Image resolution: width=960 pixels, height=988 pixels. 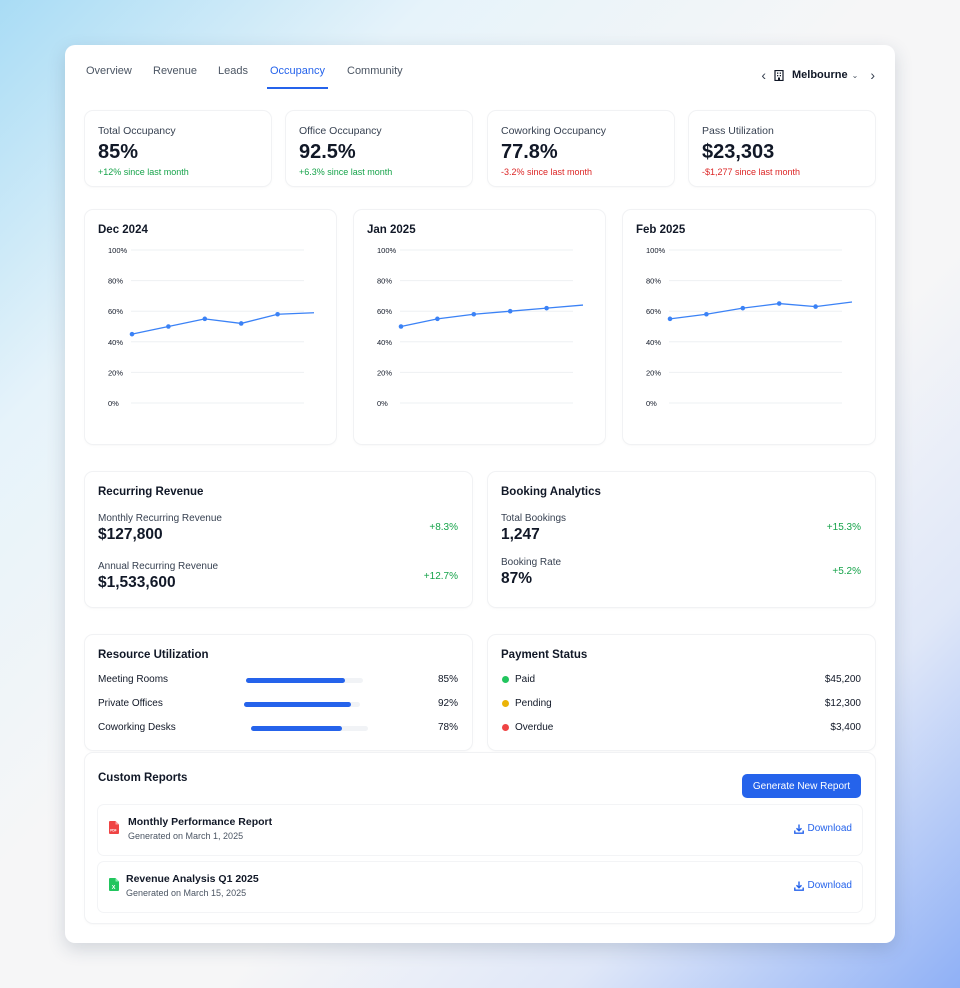 What do you see at coordinates (143, 172) in the screenshot?
I see `stat-change: +12% since last month` at bounding box center [143, 172].